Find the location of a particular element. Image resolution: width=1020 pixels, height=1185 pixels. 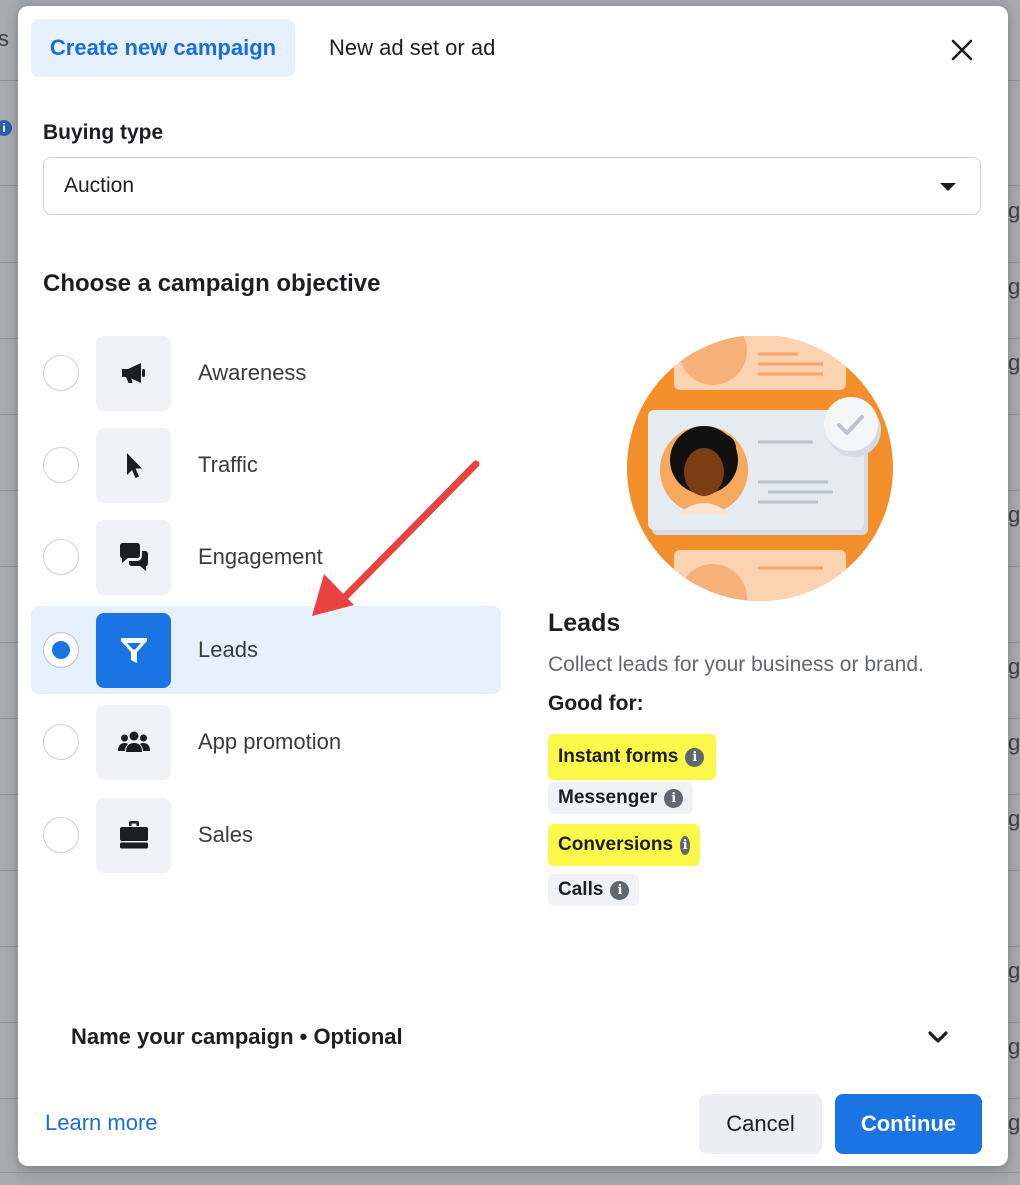

chevron-down-icon is located at coordinates (938, 1037).